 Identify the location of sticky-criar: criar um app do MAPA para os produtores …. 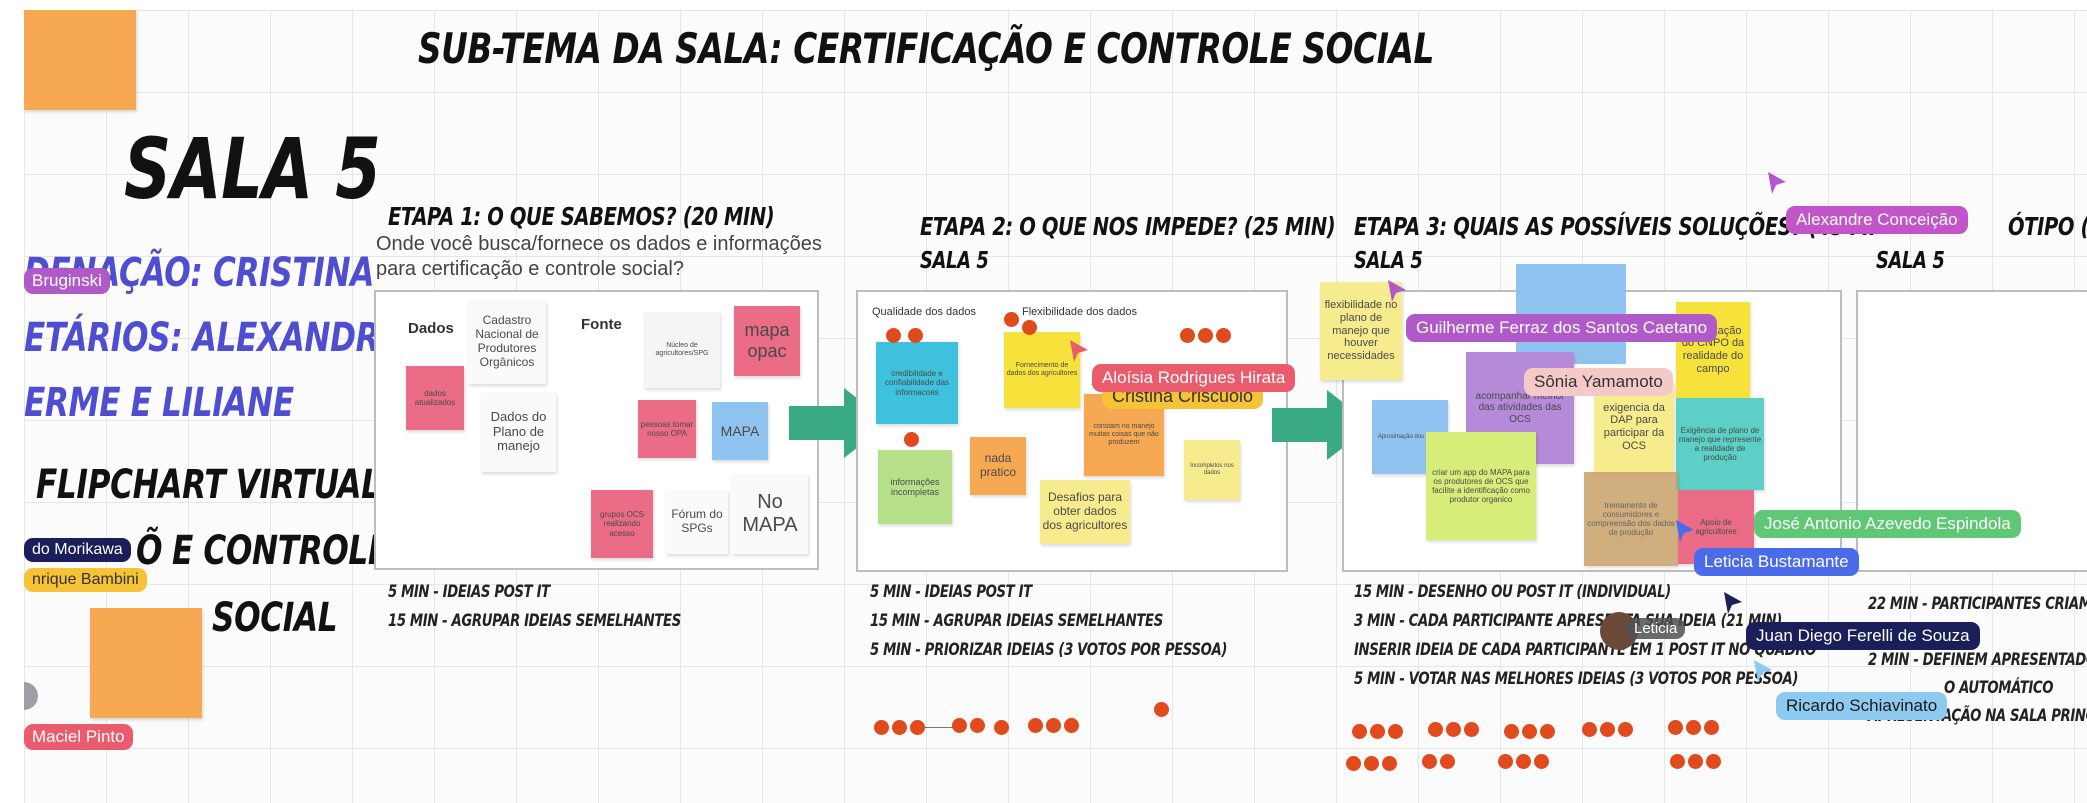
(1481, 486).